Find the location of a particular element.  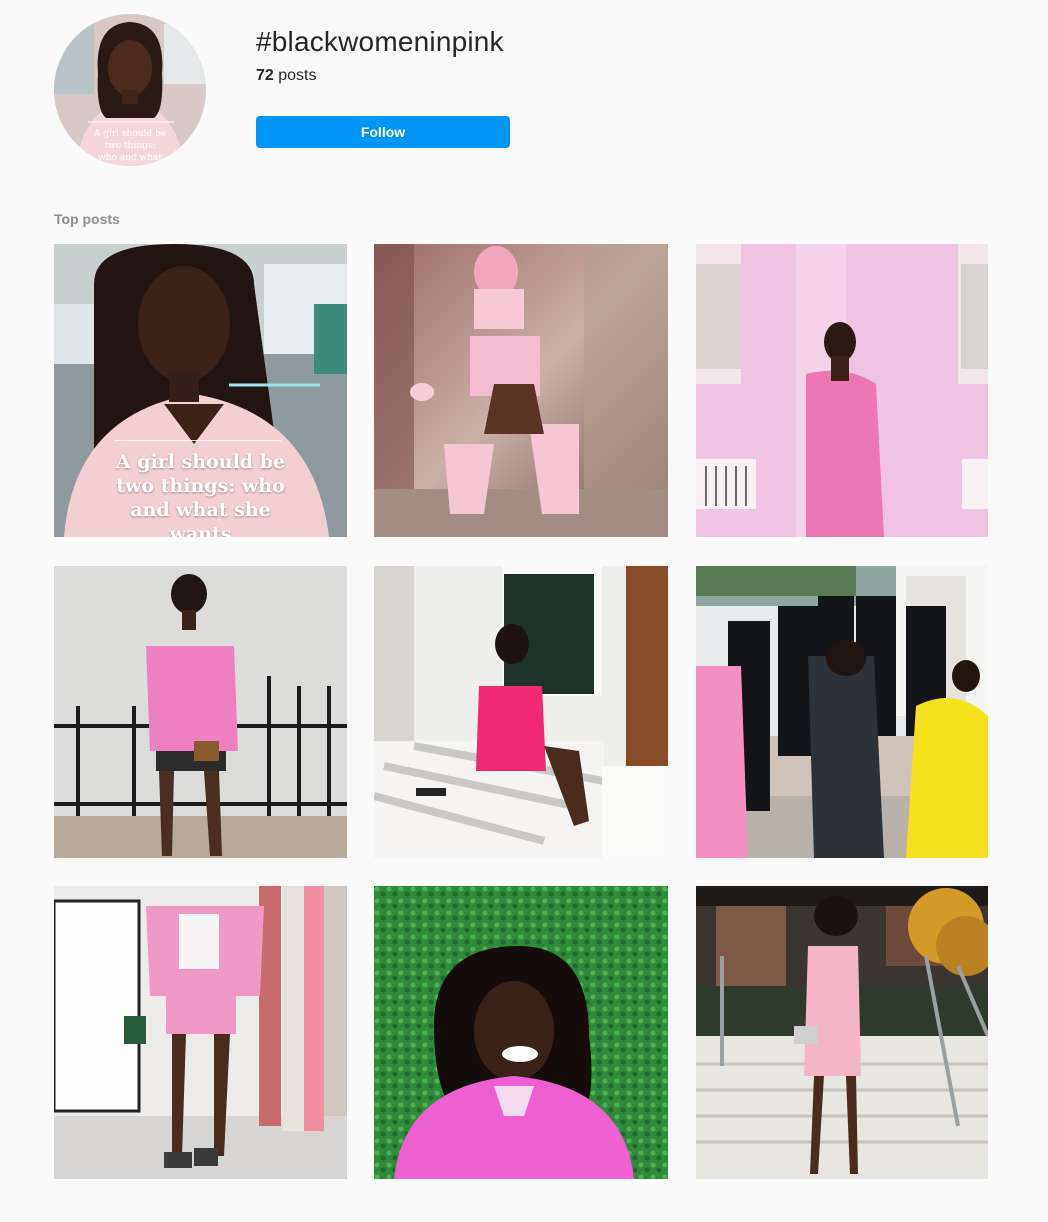

post-count: 72 posts is located at coordinates (286, 76).